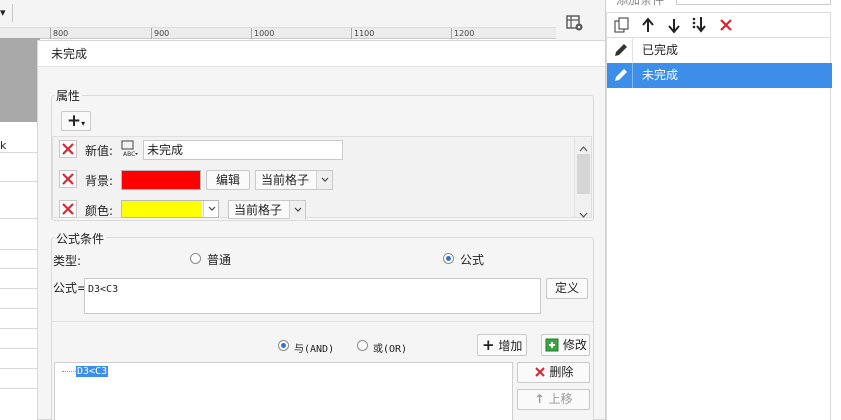 This screenshot has width=841, height=420. What do you see at coordinates (567, 288) in the screenshot?
I see `define-button: 定义` at bounding box center [567, 288].